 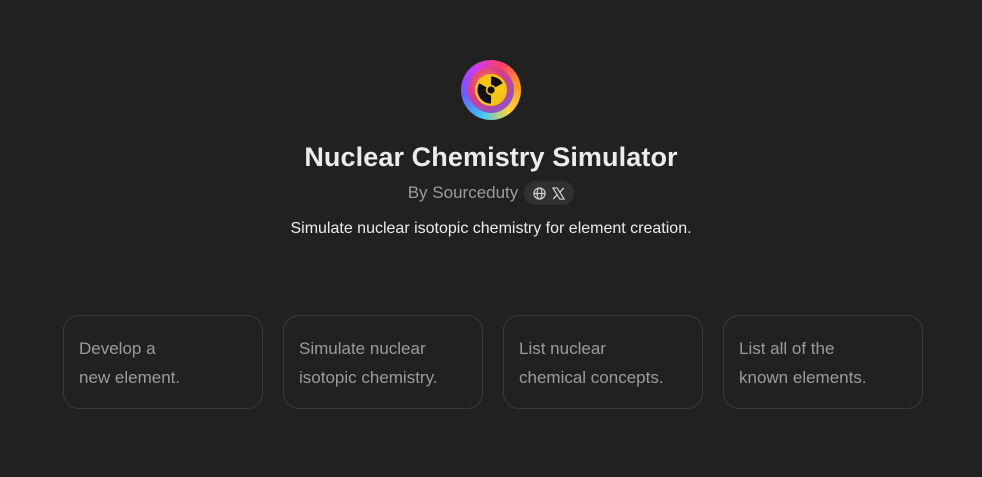 What do you see at coordinates (163, 362) in the screenshot?
I see `starter-card: Develop a new element.` at bounding box center [163, 362].